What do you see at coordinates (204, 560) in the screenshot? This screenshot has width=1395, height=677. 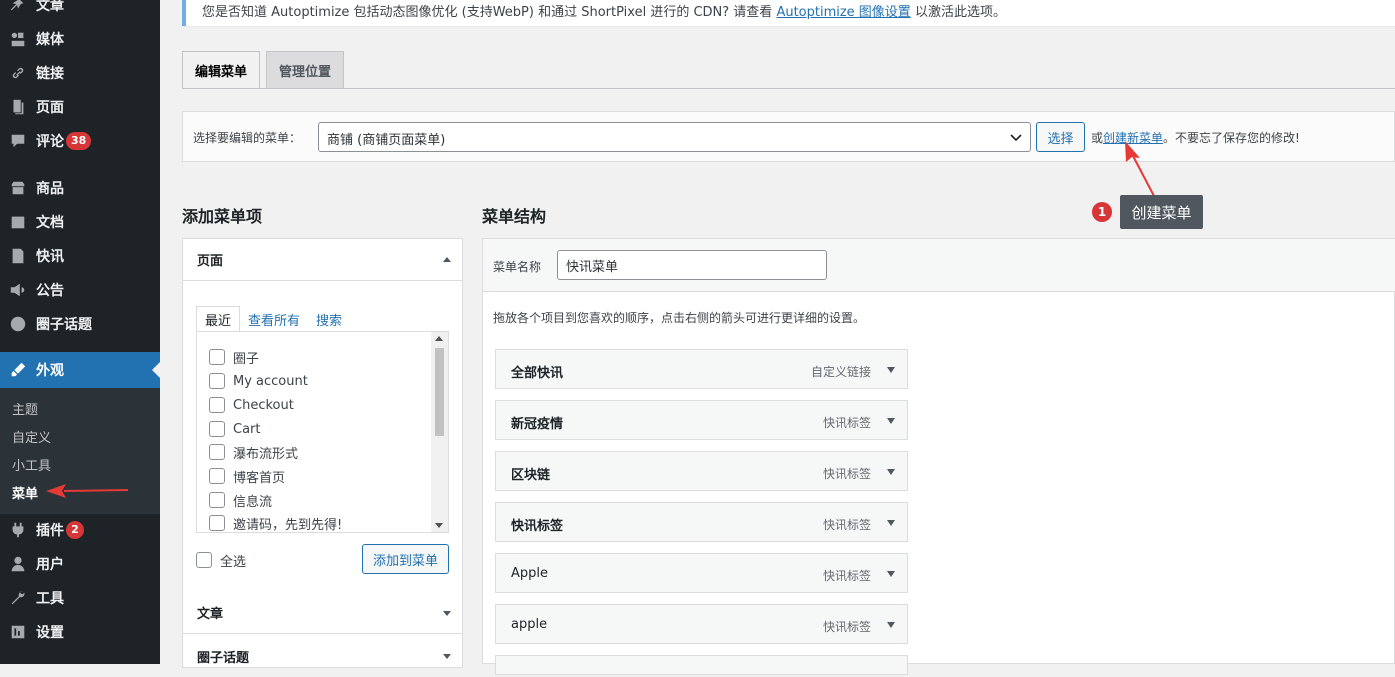 I see `select-all-checkbox` at bounding box center [204, 560].